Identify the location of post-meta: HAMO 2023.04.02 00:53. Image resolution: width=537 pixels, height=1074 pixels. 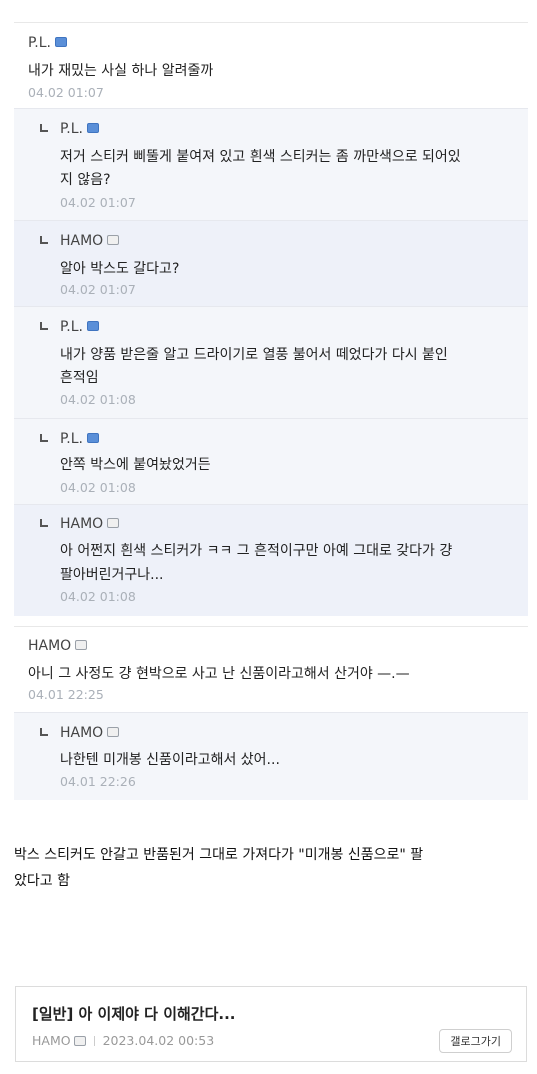
(123, 1040).